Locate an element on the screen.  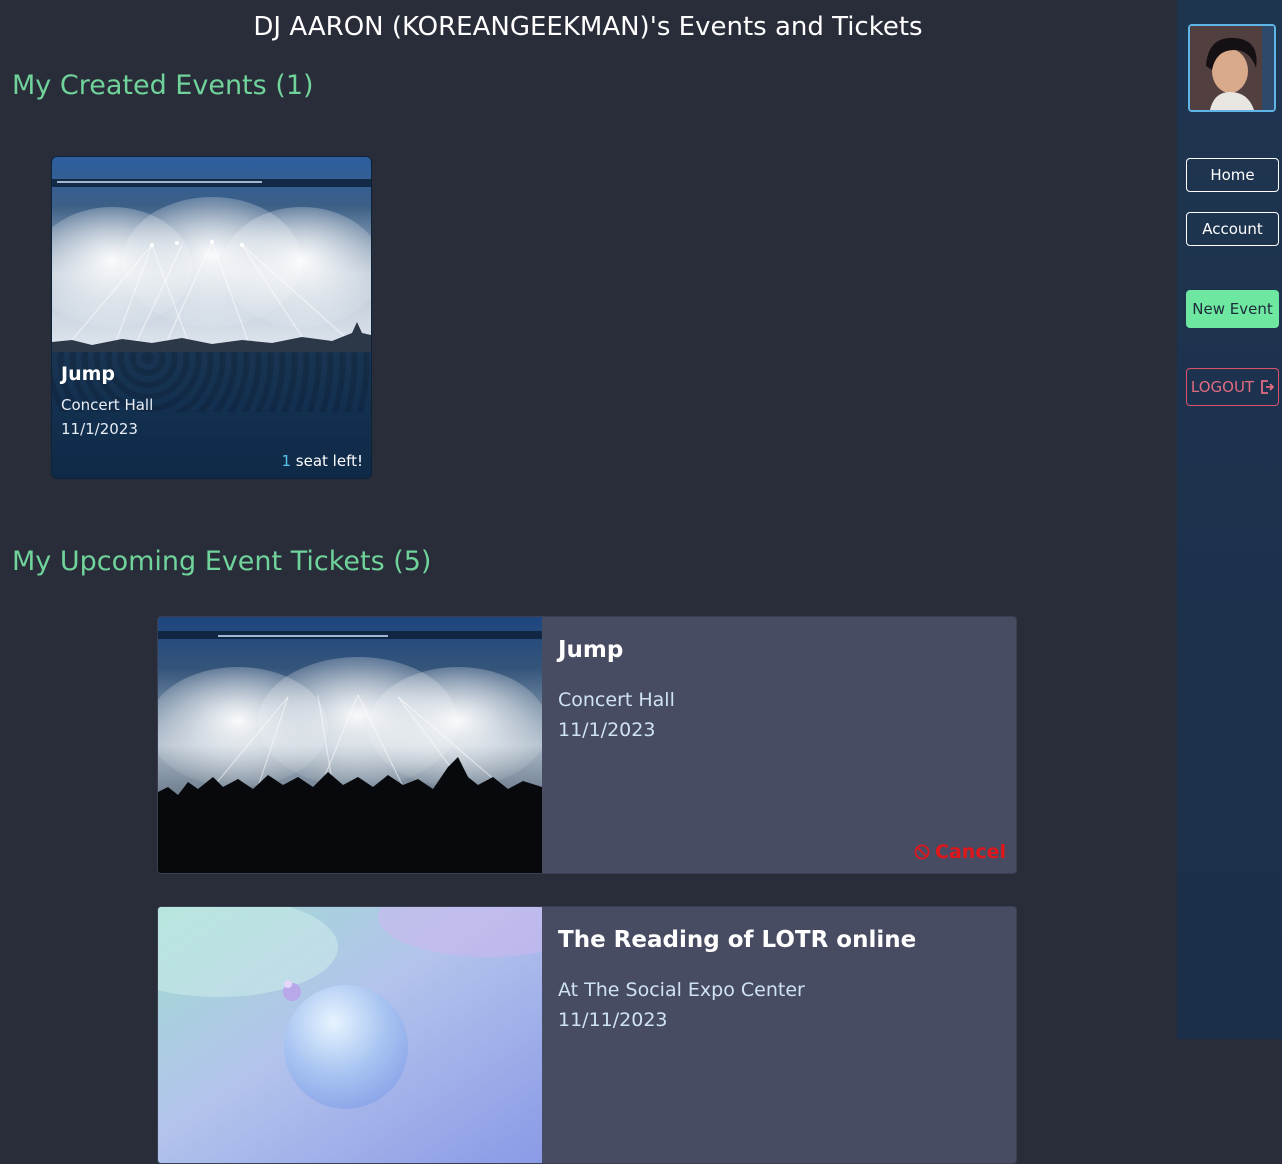
cancel-ticket-button: Cancel is located at coordinates (960, 852).